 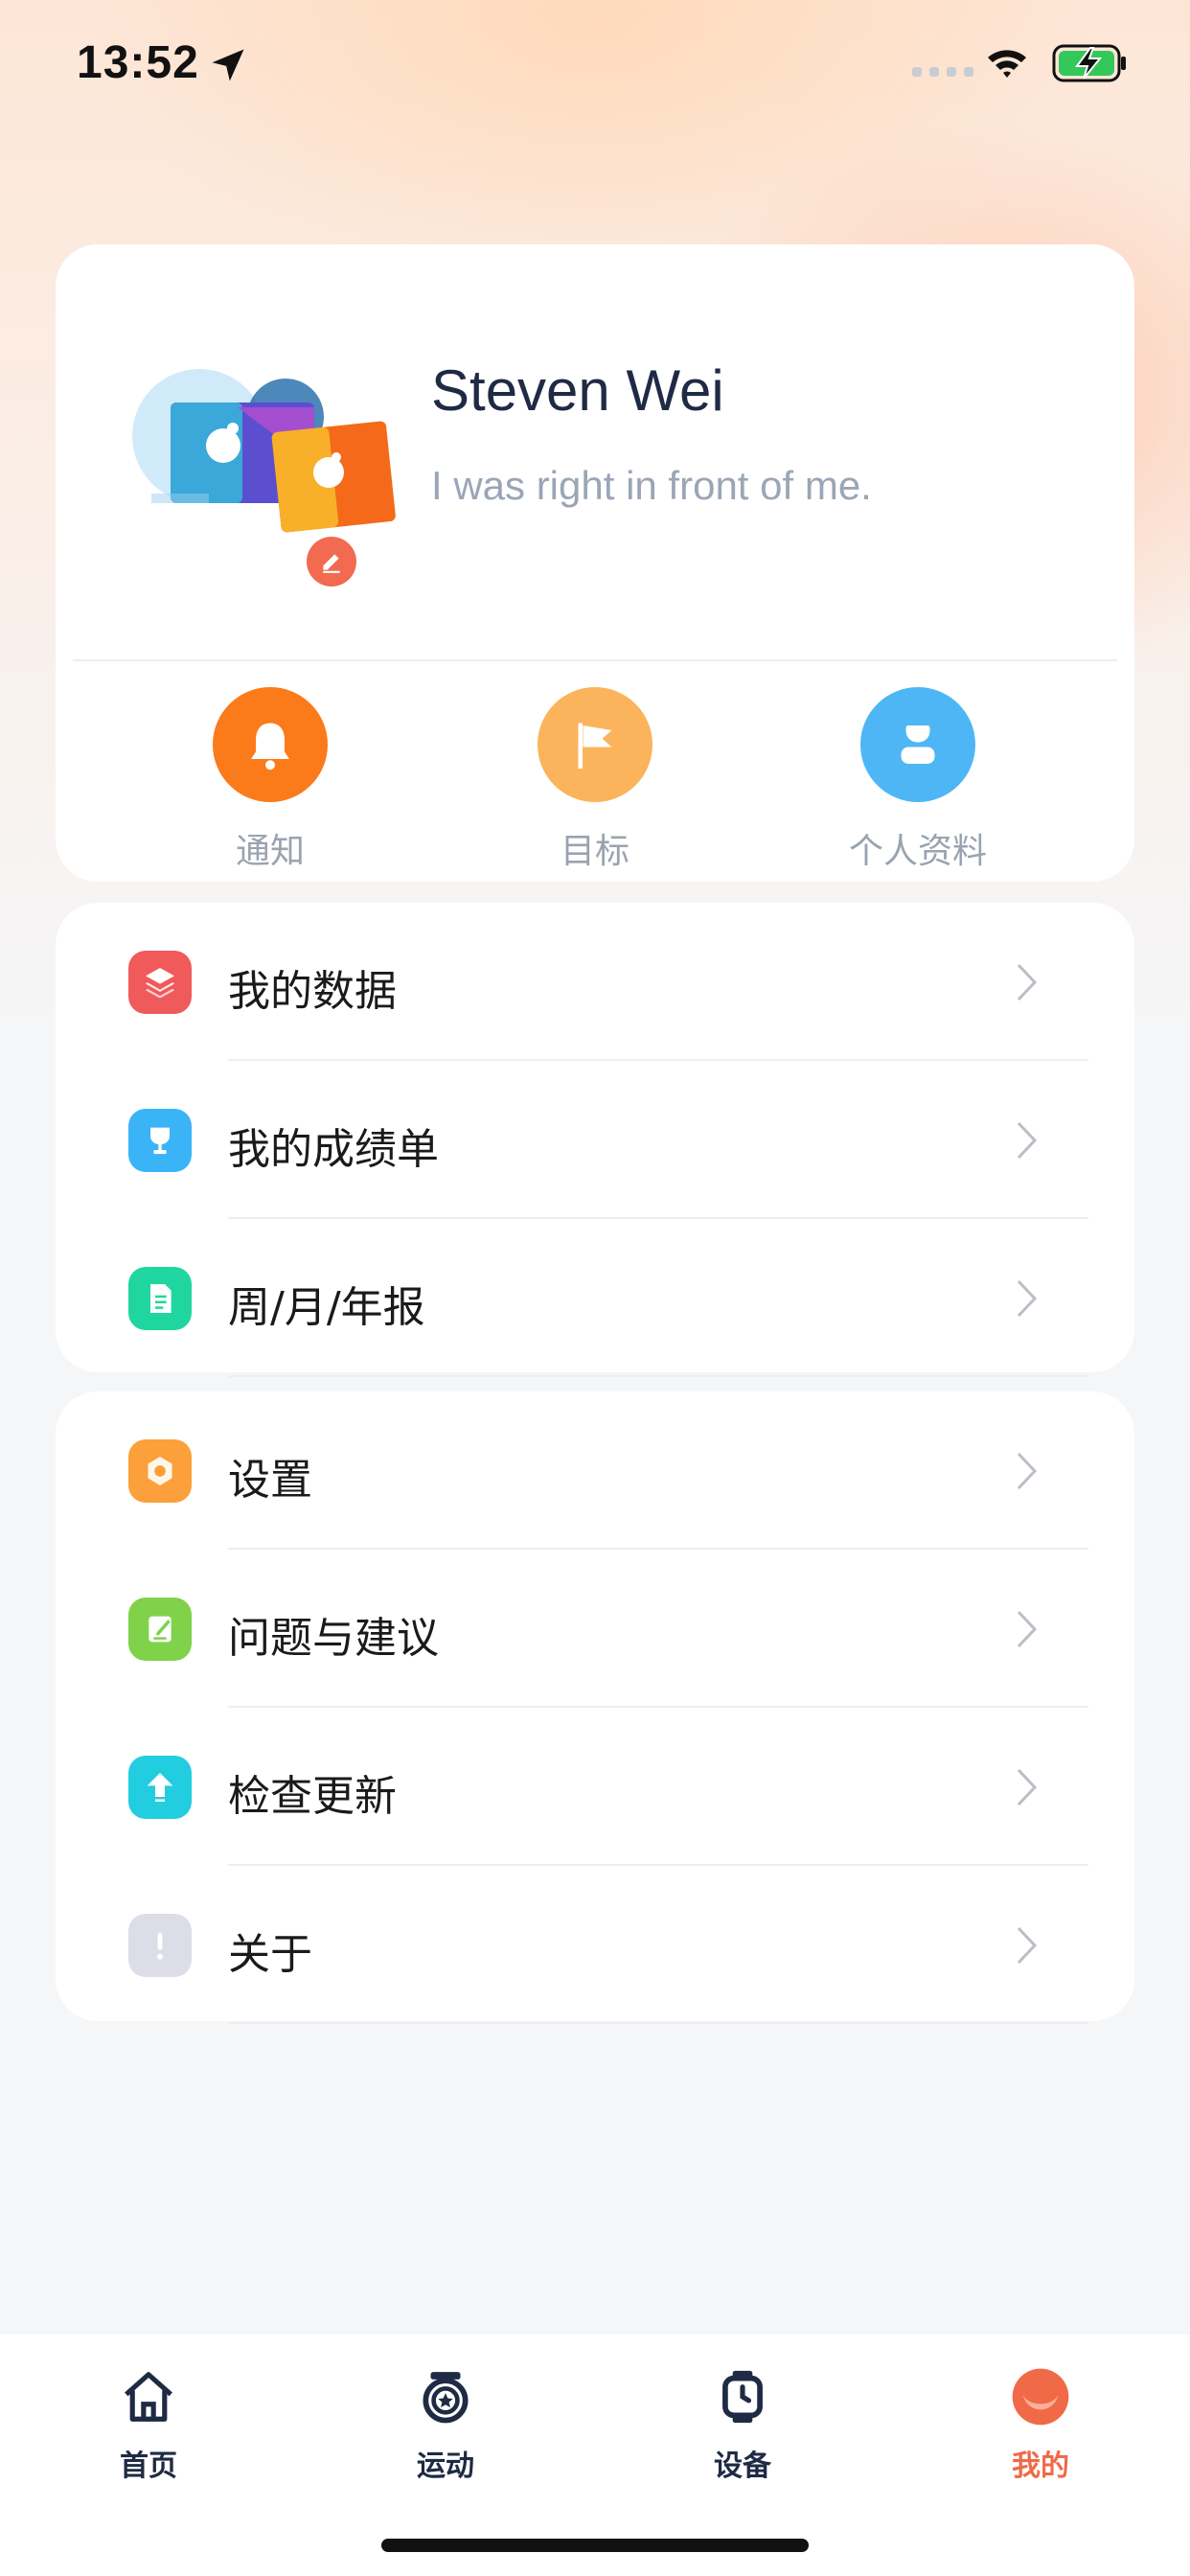 What do you see at coordinates (148, 2466) in the screenshot?
I see `tab-label: 首页` at bounding box center [148, 2466].